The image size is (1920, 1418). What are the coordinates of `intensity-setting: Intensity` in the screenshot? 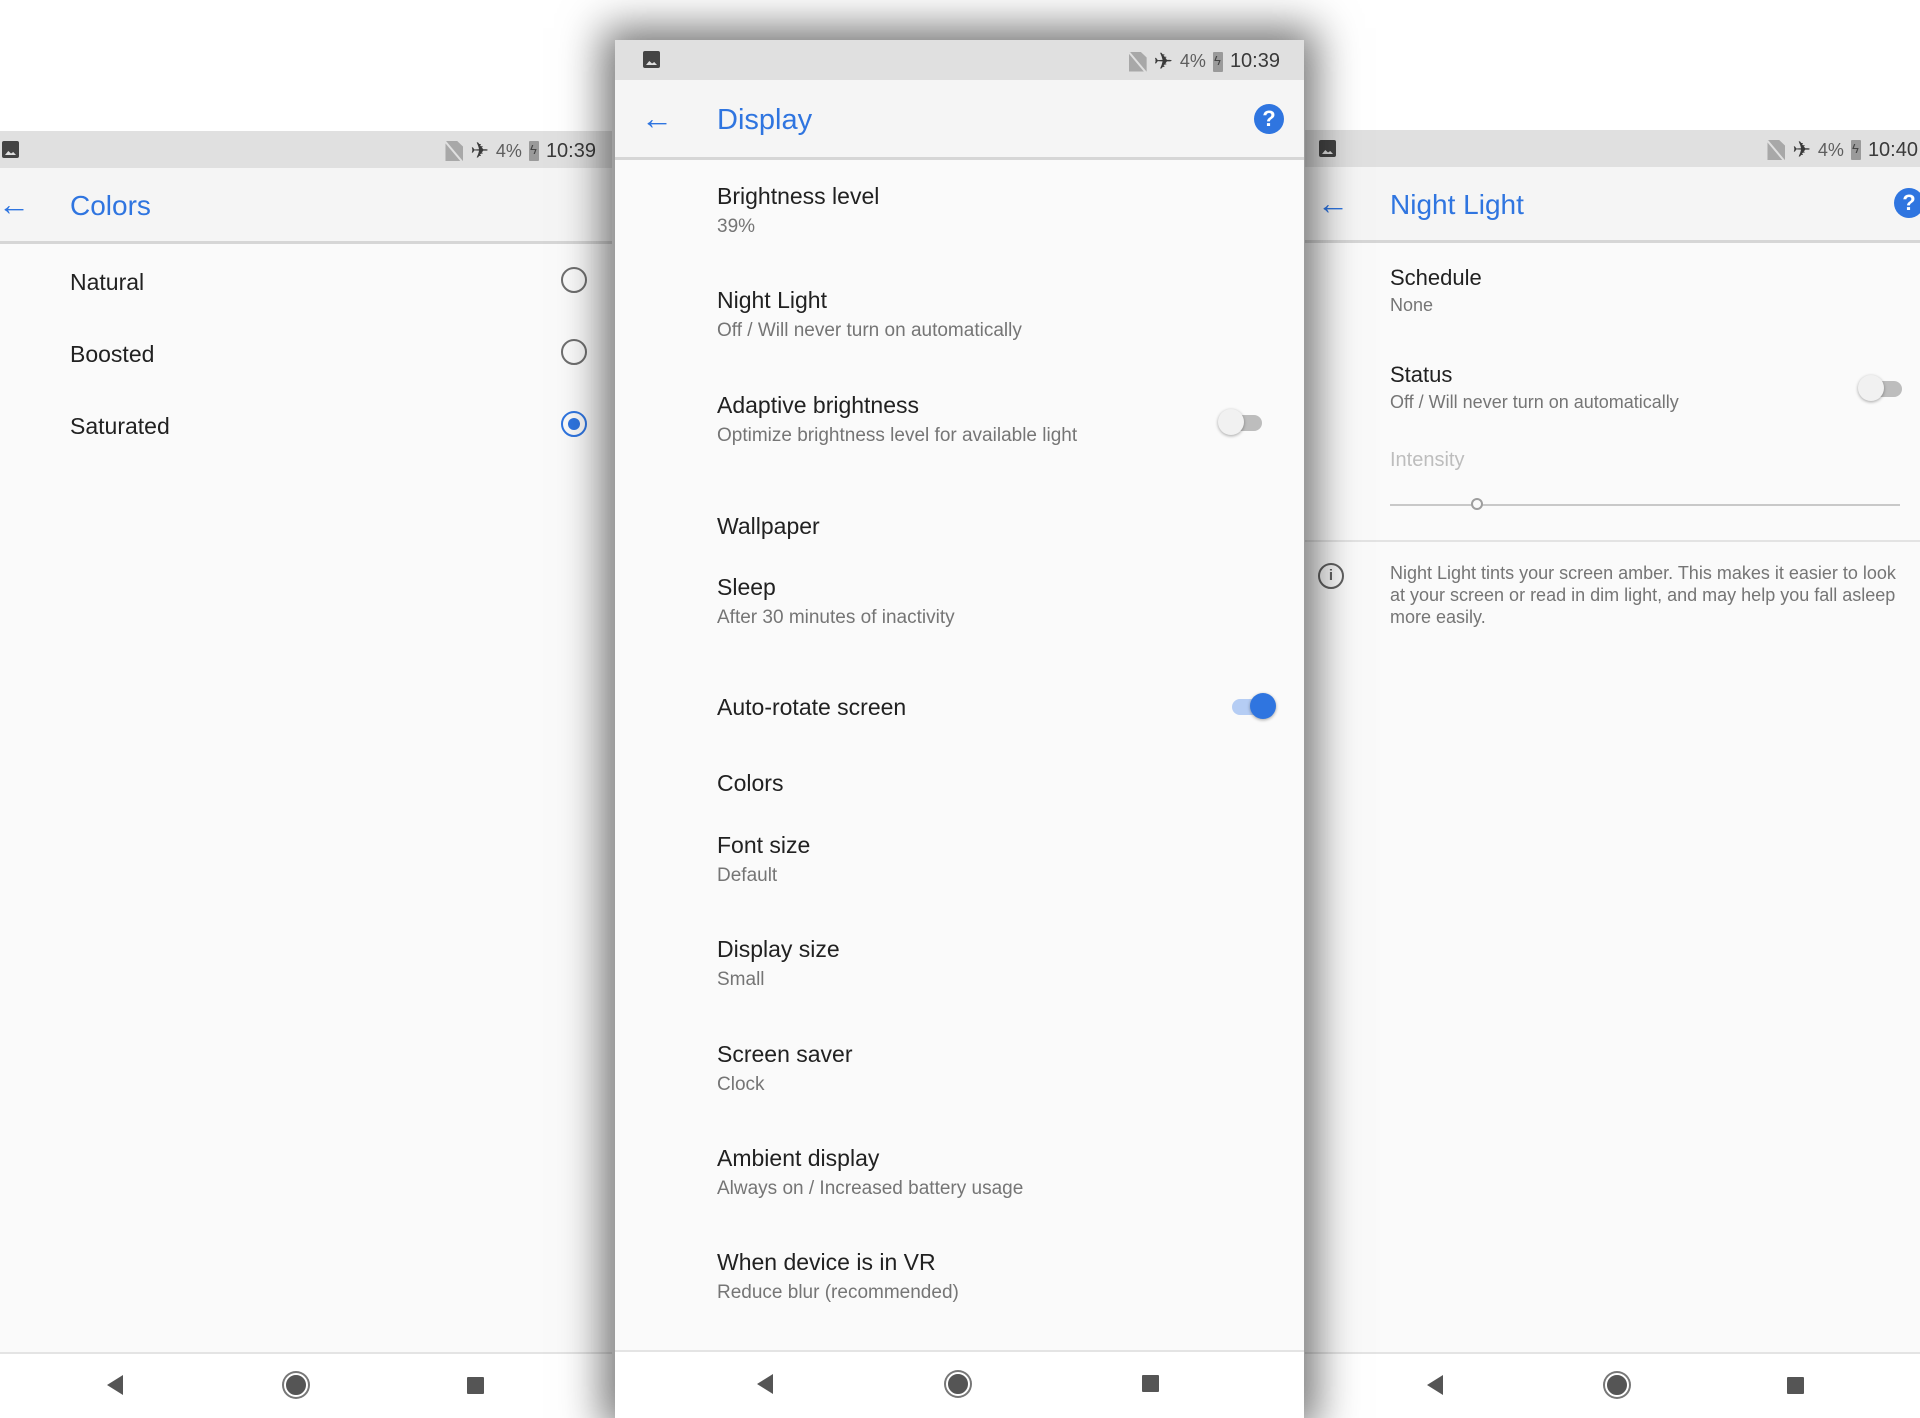 It's located at (1612, 490).